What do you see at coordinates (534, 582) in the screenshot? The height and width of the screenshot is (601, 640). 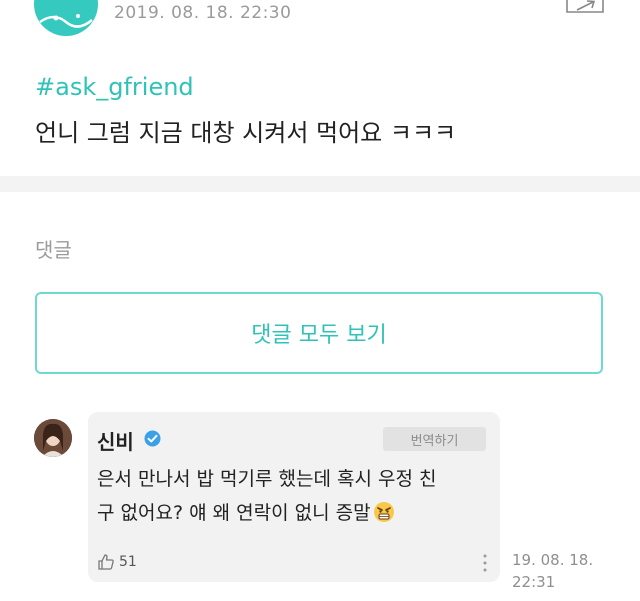 I see `comment-time-of-day: 22:31` at bounding box center [534, 582].